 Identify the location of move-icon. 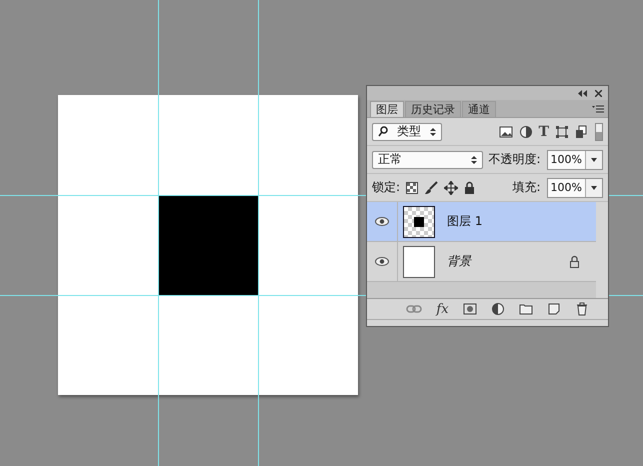
(451, 187).